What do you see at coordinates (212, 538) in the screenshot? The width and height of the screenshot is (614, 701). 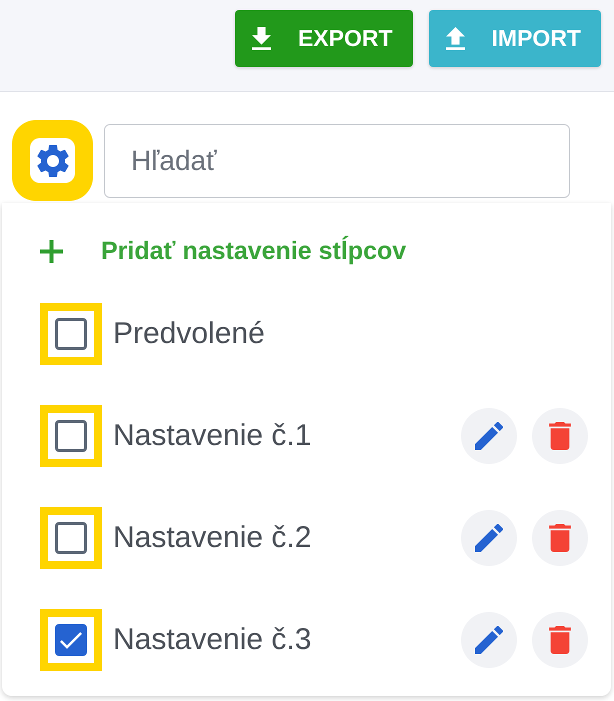 I see `setting-label: Nastavenie č.2` at bounding box center [212, 538].